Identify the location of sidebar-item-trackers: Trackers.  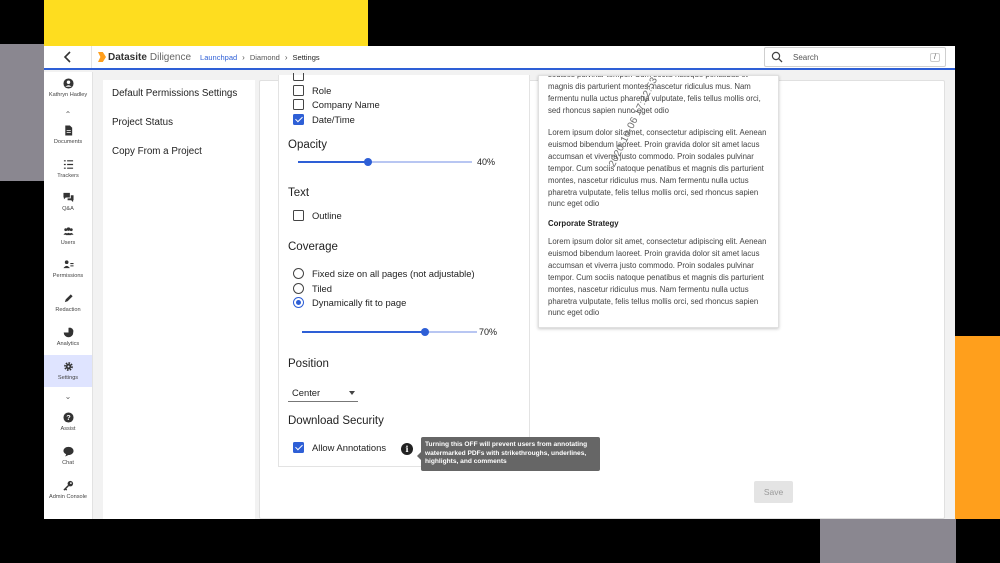
(68, 169).